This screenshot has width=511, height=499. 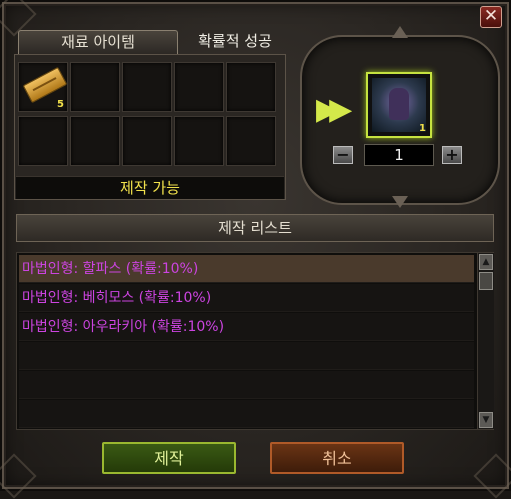 What do you see at coordinates (246, 298) in the screenshot?
I see `list-item: 마법인형: 베히모스 (확률:10%)` at bounding box center [246, 298].